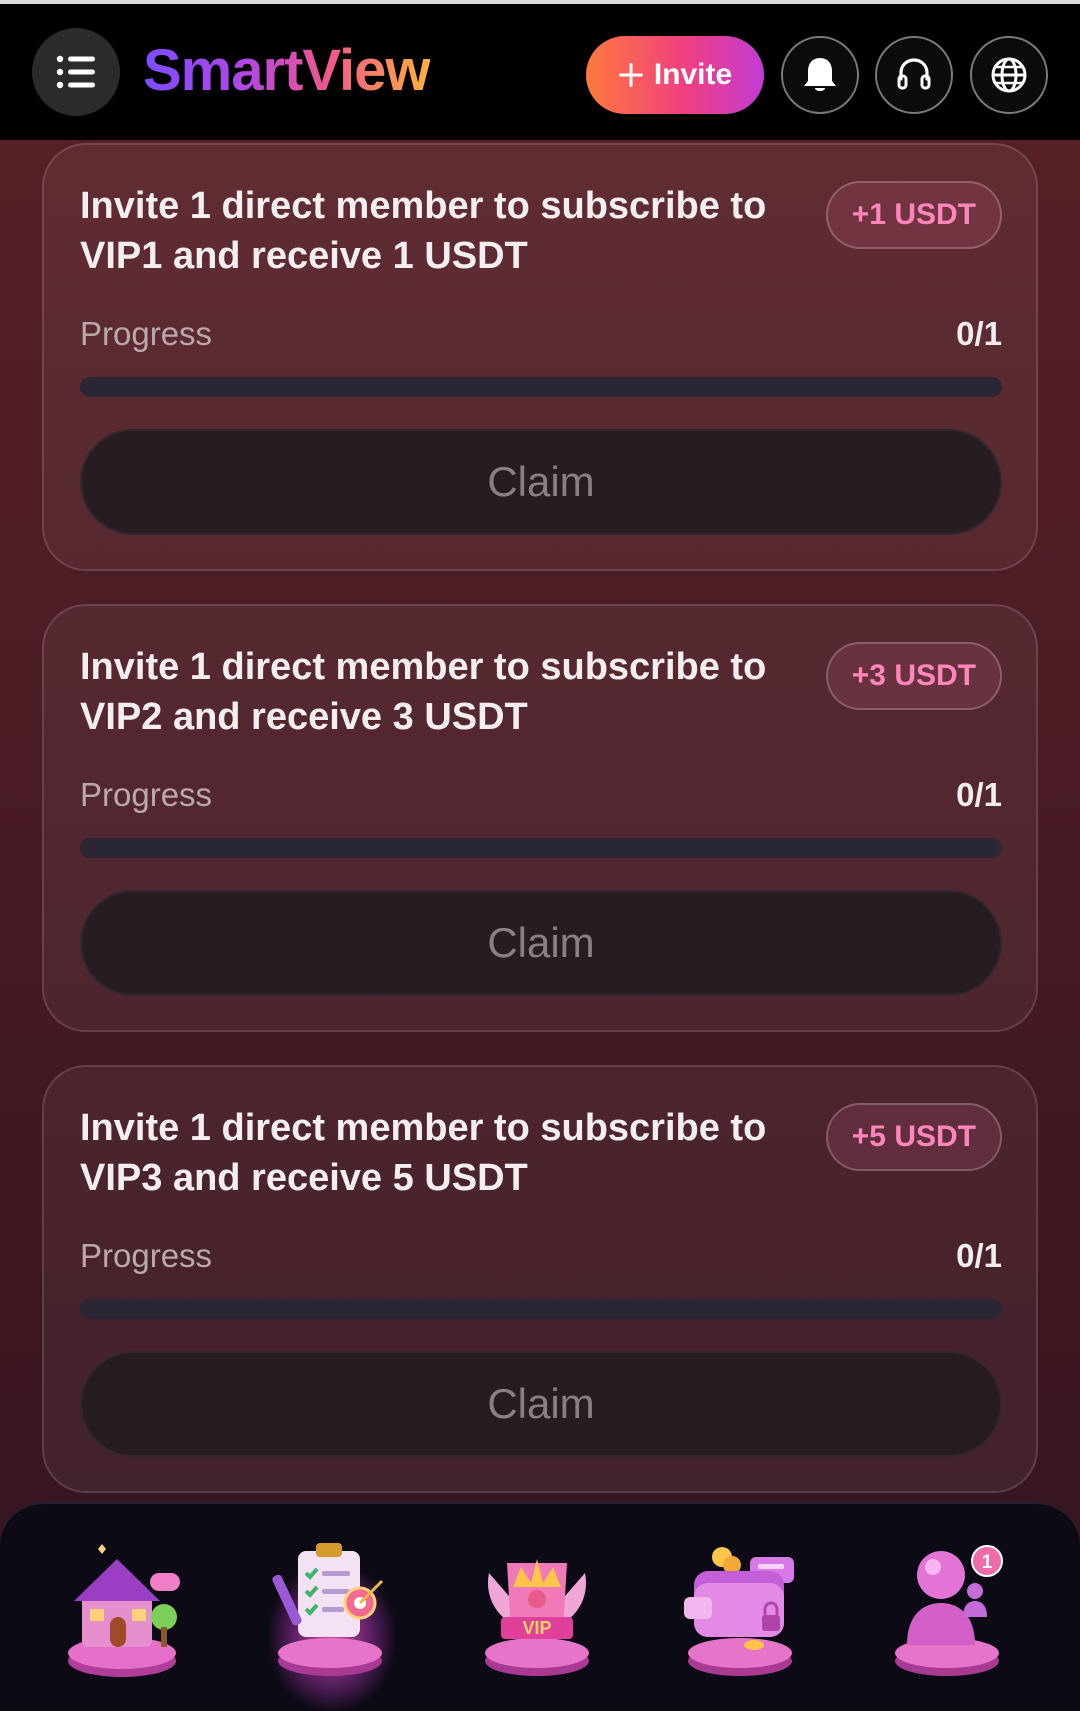  I want to click on nav-item-tasks, so click(333, 1608).